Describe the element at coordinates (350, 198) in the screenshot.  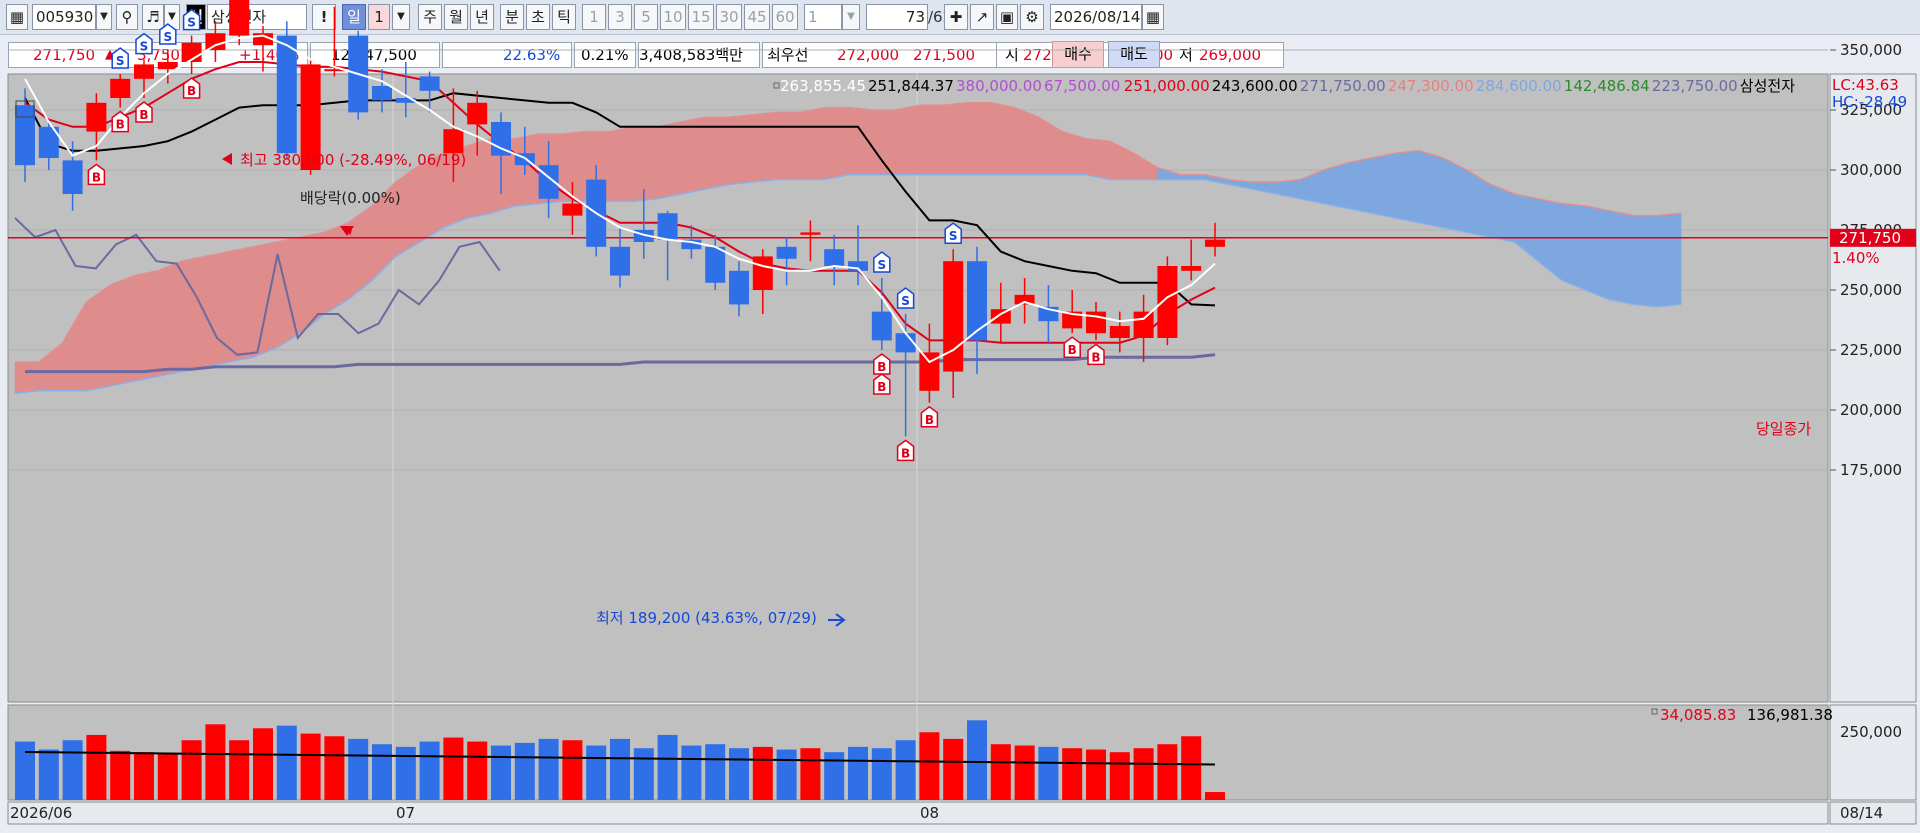
I see `dividend-annotation: 배당락(0.00%)` at that location.